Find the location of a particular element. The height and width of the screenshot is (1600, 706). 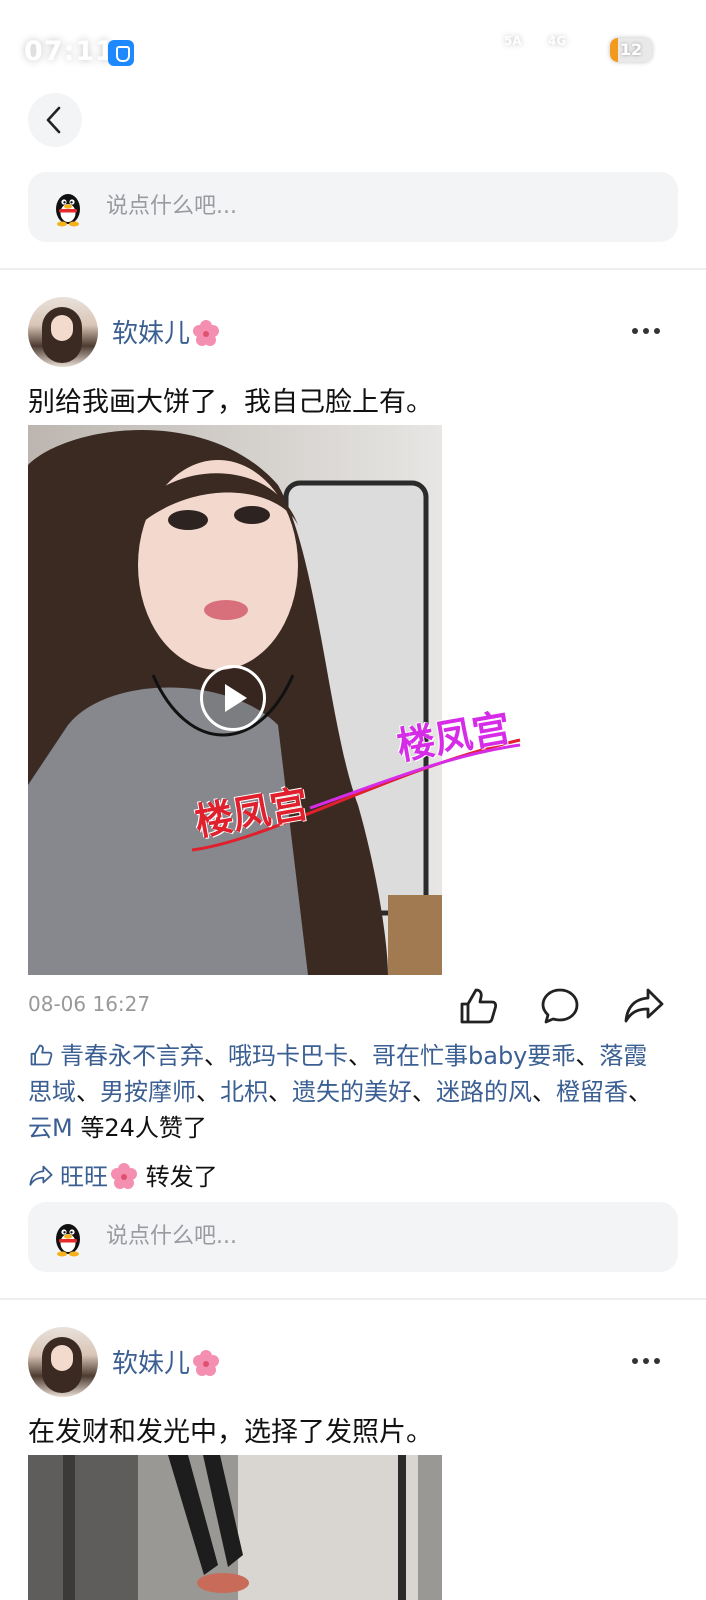

nfc-icon is located at coordinates (456, 51).